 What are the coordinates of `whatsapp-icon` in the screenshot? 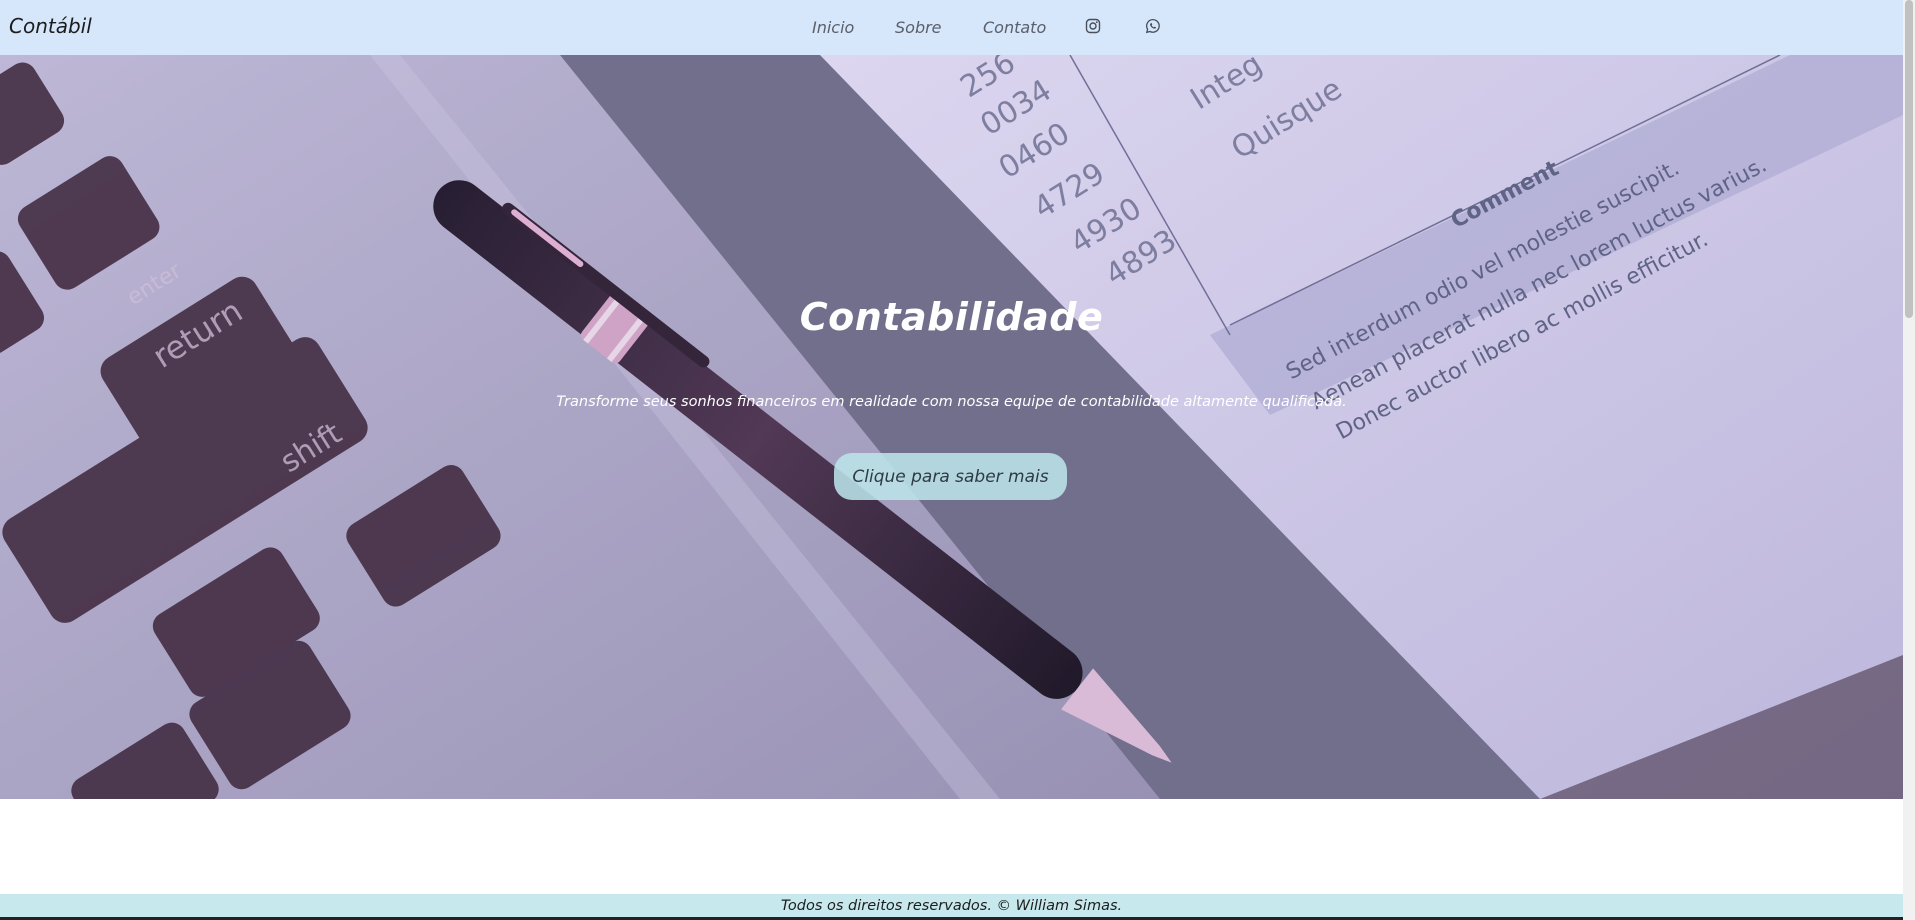 It's located at (1153, 26).